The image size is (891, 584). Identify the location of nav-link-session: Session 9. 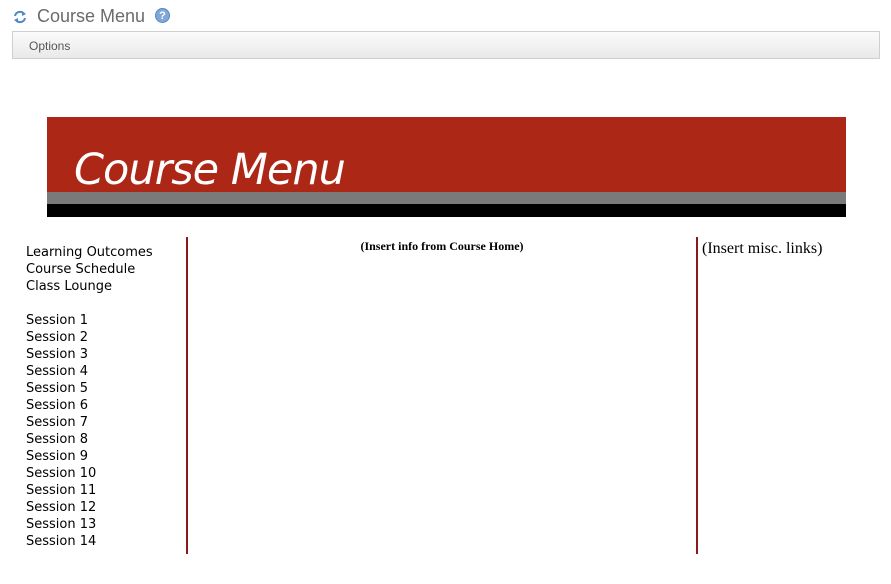
(106, 456).